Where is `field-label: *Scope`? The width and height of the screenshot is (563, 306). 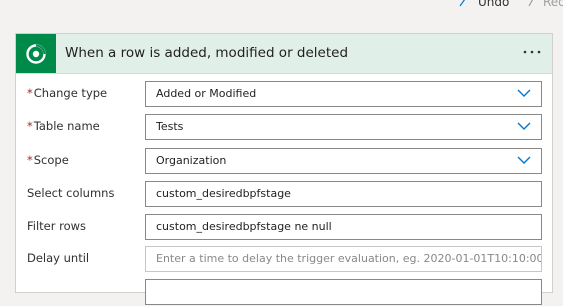
field-label: *Scope is located at coordinates (48, 160).